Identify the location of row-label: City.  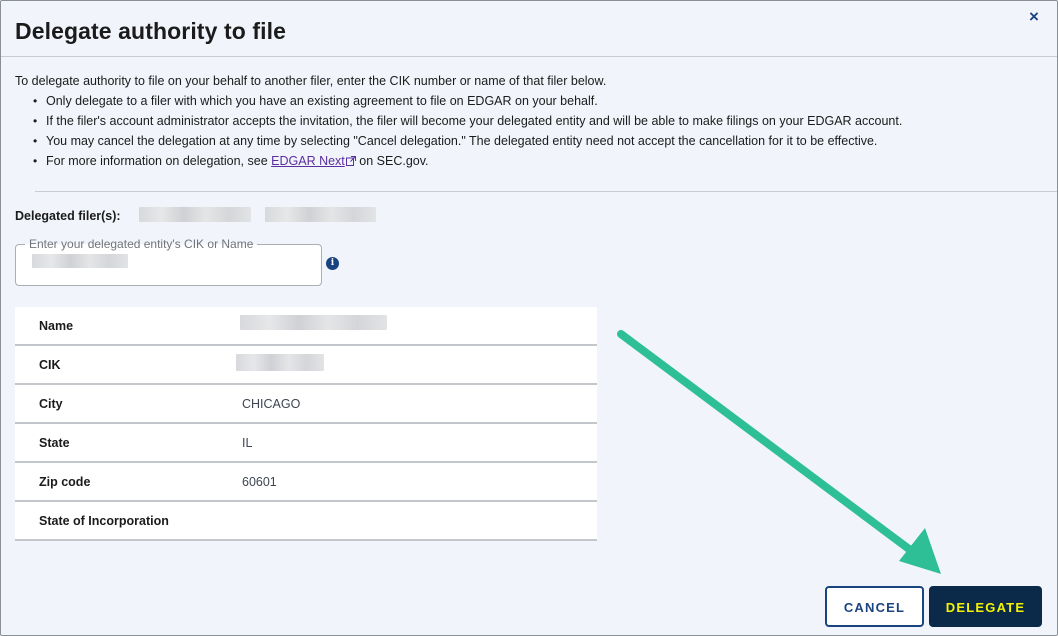
(51, 404).